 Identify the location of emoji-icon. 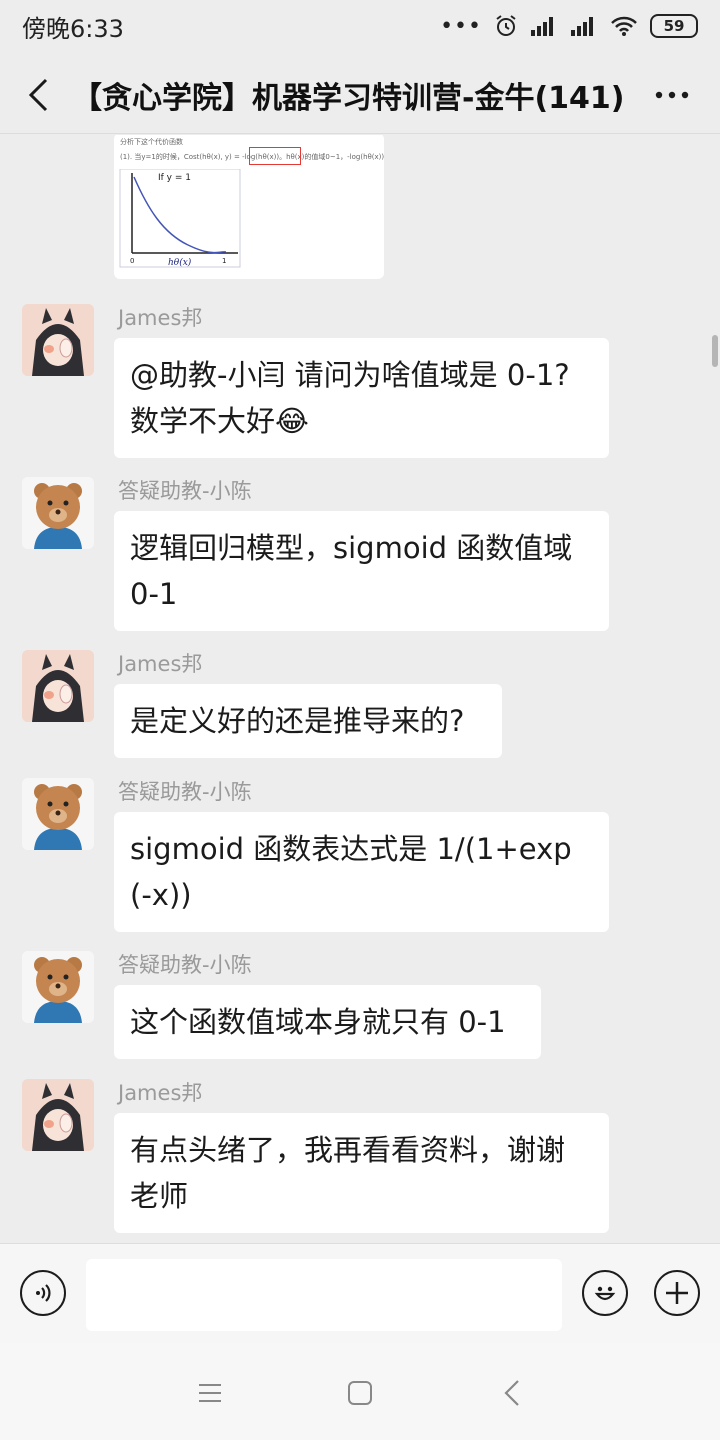
(605, 1293).